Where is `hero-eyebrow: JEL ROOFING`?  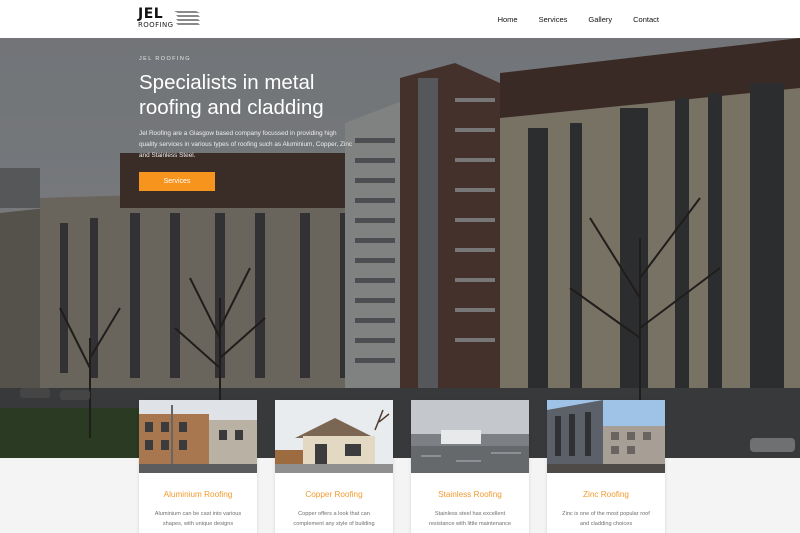 hero-eyebrow: JEL ROOFING is located at coordinates (165, 59).